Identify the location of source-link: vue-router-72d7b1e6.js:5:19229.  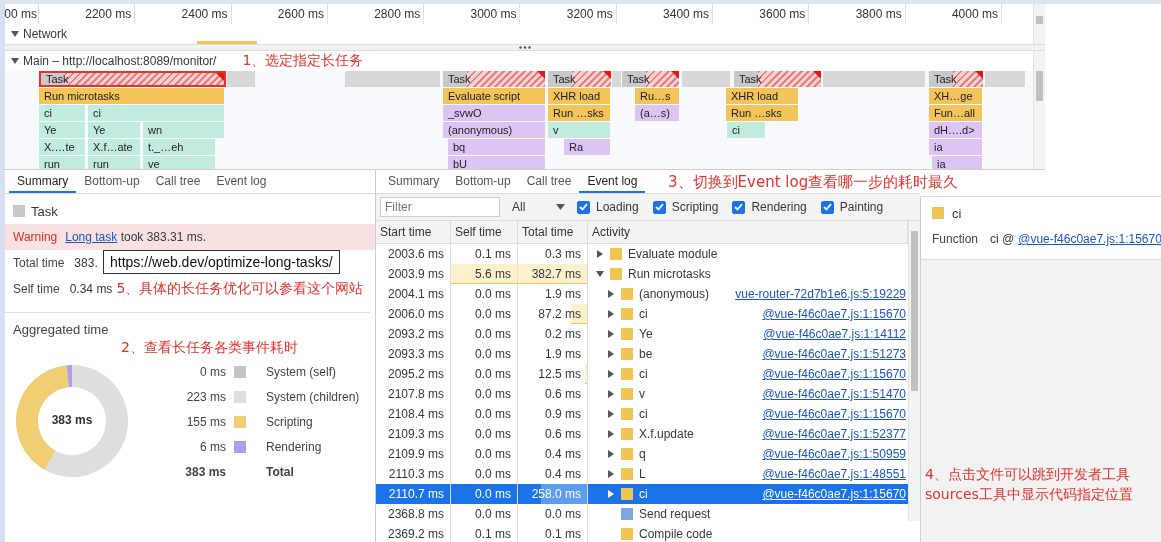
(820, 294).